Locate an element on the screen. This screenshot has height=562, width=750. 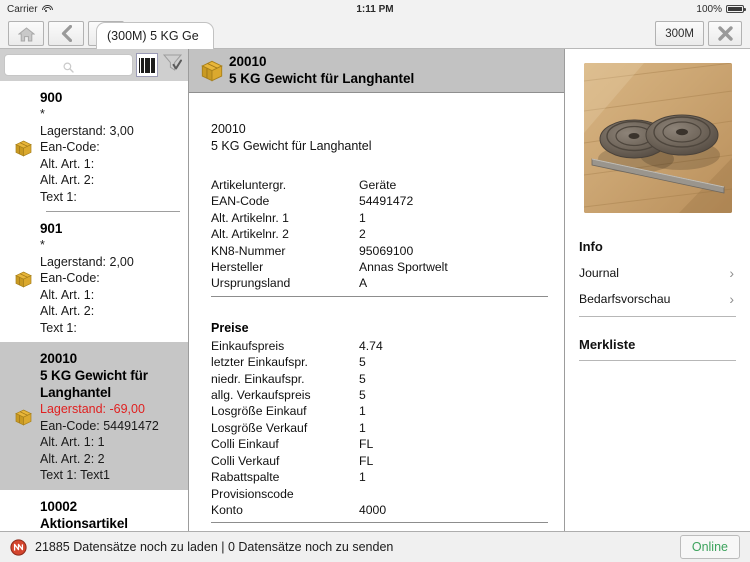
info-row-journal: Journal › is located at coordinates (657, 273).